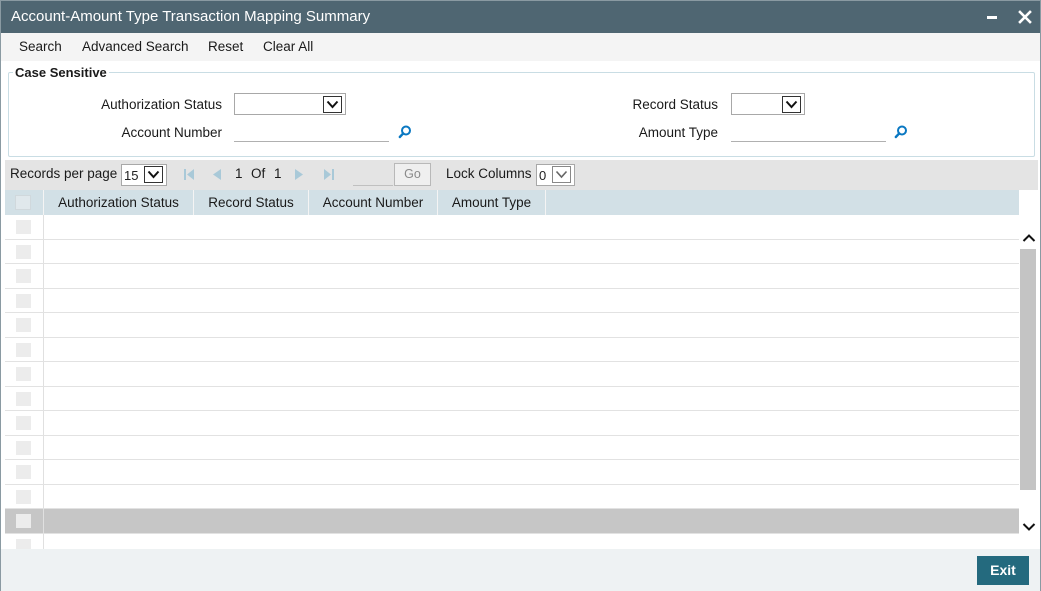 The width and height of the screenshot is (1041, 591). What do you see at coordinates (40, 46) in the screenshot?
I see `search-button: Search` at bounding box center [40, 46].